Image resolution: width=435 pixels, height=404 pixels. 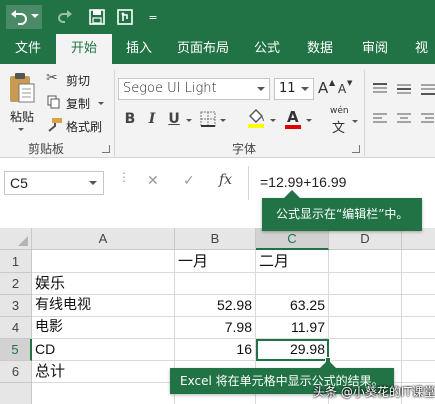 I want to click on ribbon-tabs: 文件 开始 插入 页面布局 公式 数据 审阅 视, so click(x=217, y=49).